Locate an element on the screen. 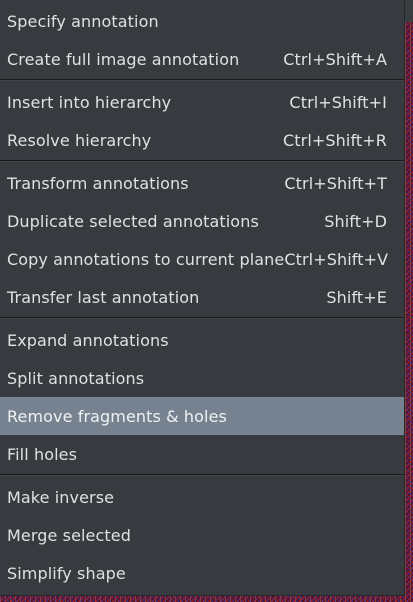 The width and height of the screenshot is (413, 602). menu-item-fill-holes: Fill holes is located at coordinates (202, 454).